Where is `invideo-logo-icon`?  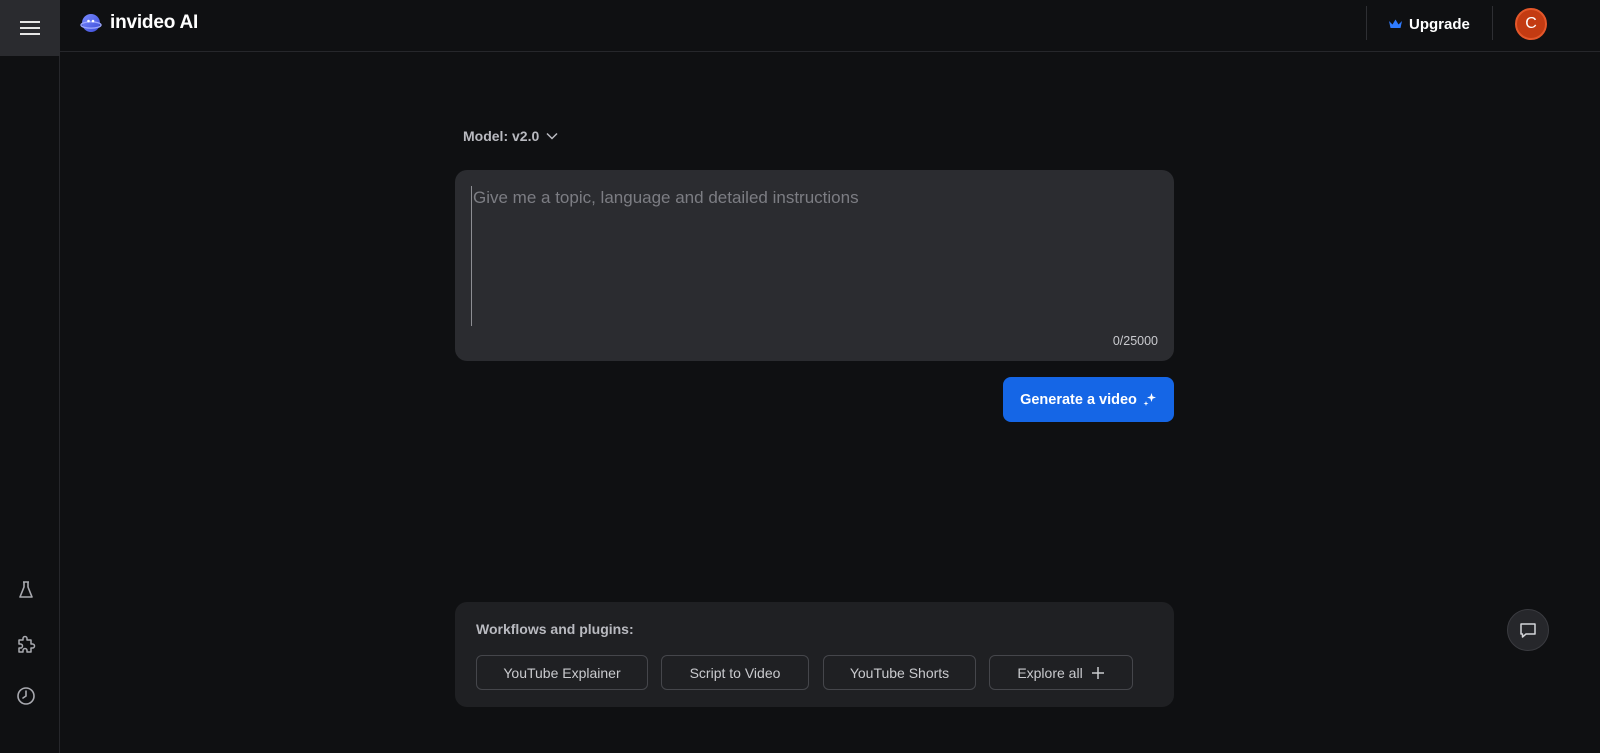 invideo-logo-icon is located at coordinates (91, 23).